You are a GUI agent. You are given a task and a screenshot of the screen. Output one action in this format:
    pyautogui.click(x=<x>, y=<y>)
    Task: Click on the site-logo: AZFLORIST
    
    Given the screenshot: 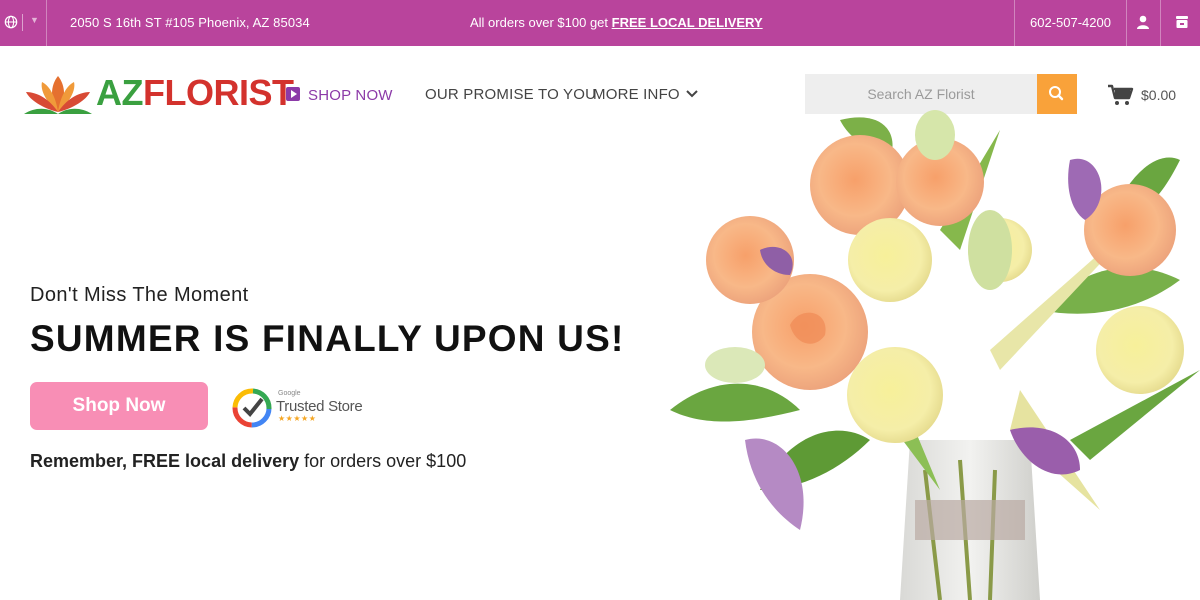 What is the action you would take?
    pyautogui.click(x=158, y=94)
    